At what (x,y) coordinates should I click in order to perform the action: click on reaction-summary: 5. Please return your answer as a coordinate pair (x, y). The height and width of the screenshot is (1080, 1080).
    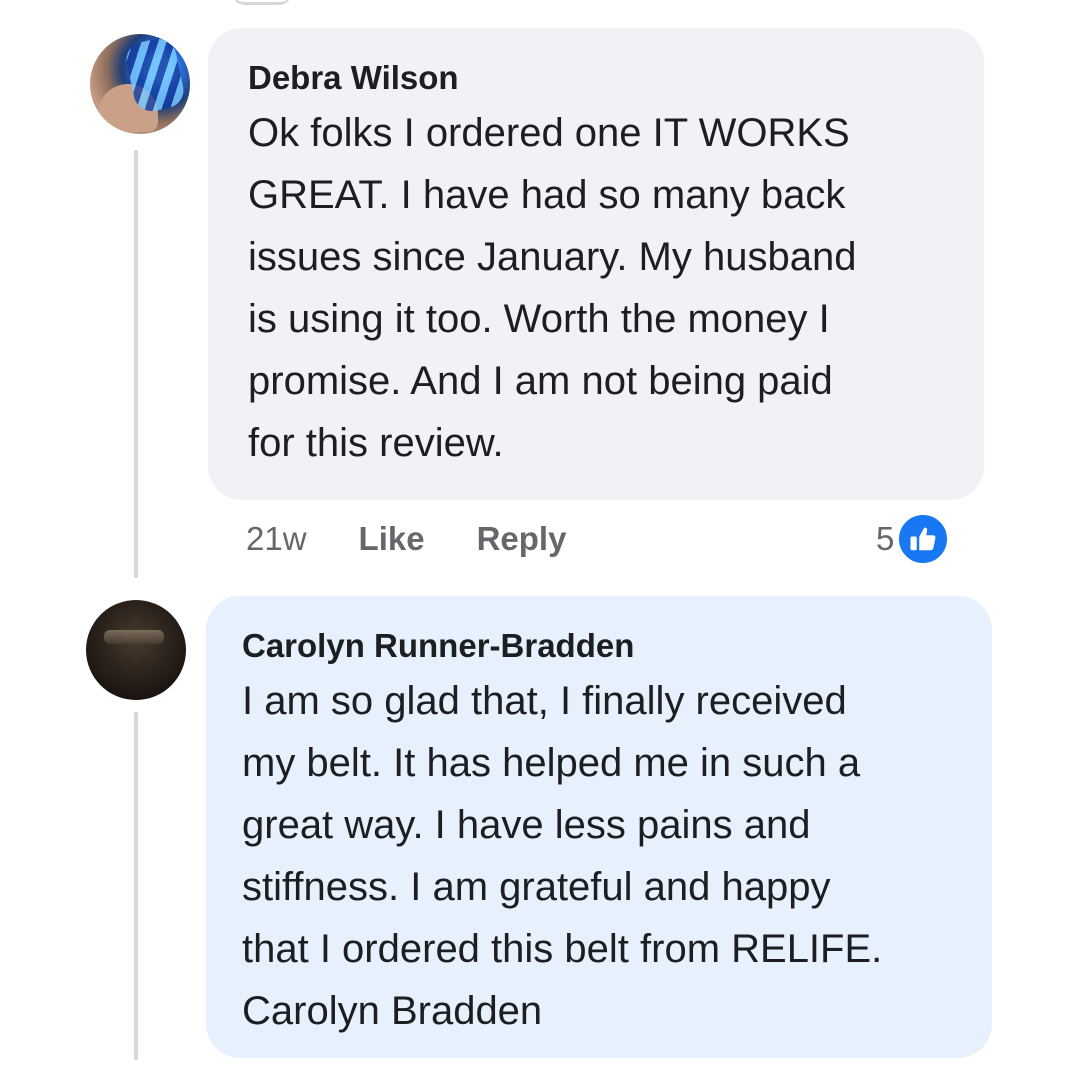
    Looking at the image, I should click on (913, 539).